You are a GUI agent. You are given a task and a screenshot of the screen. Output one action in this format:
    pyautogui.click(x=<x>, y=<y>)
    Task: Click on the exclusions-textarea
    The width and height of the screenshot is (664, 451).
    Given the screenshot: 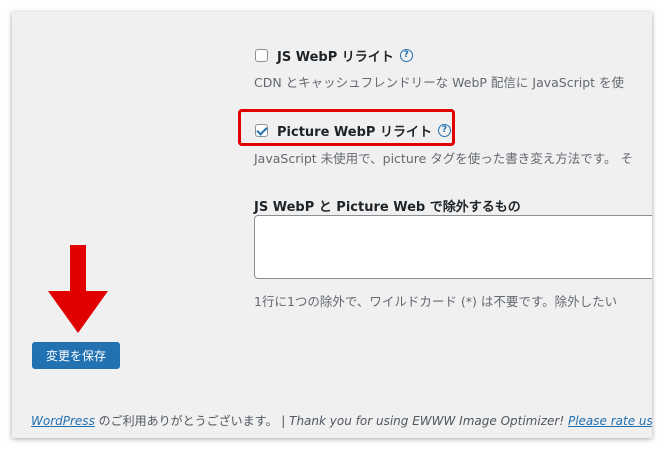 What is the action you would take?
    pyautogui.click(x=453, y=247)
    